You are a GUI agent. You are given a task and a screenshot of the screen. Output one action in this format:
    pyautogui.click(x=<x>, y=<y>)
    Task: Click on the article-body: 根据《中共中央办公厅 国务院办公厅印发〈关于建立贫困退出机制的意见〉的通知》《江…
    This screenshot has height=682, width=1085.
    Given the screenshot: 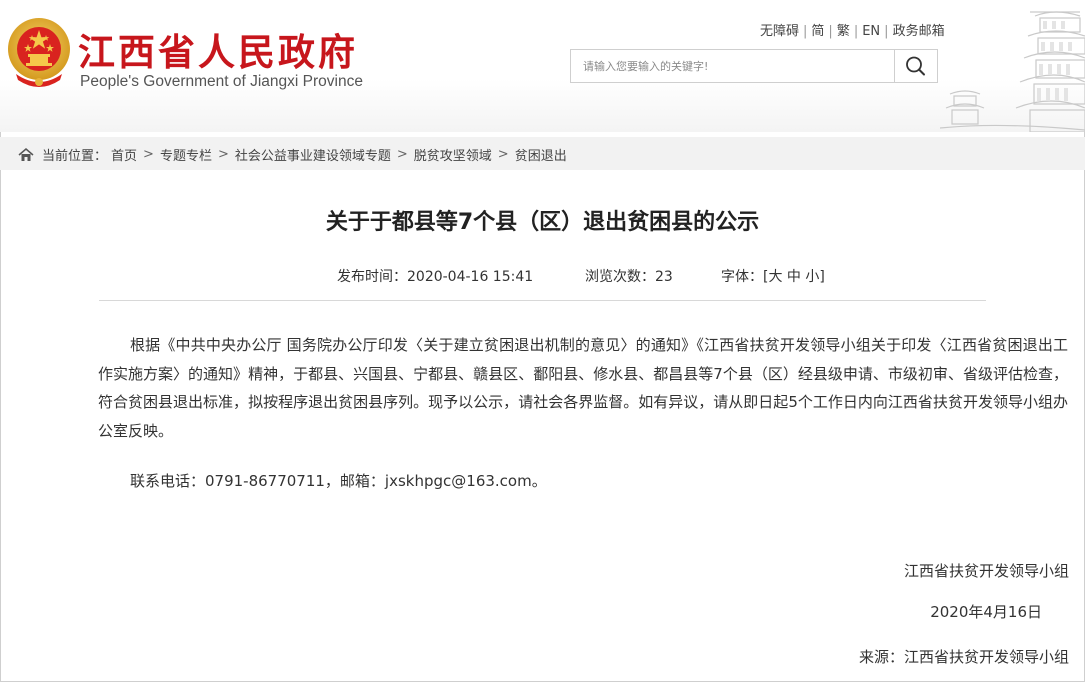 What is the action you would take?
    pyautogui.click(x=583, y=388)
    